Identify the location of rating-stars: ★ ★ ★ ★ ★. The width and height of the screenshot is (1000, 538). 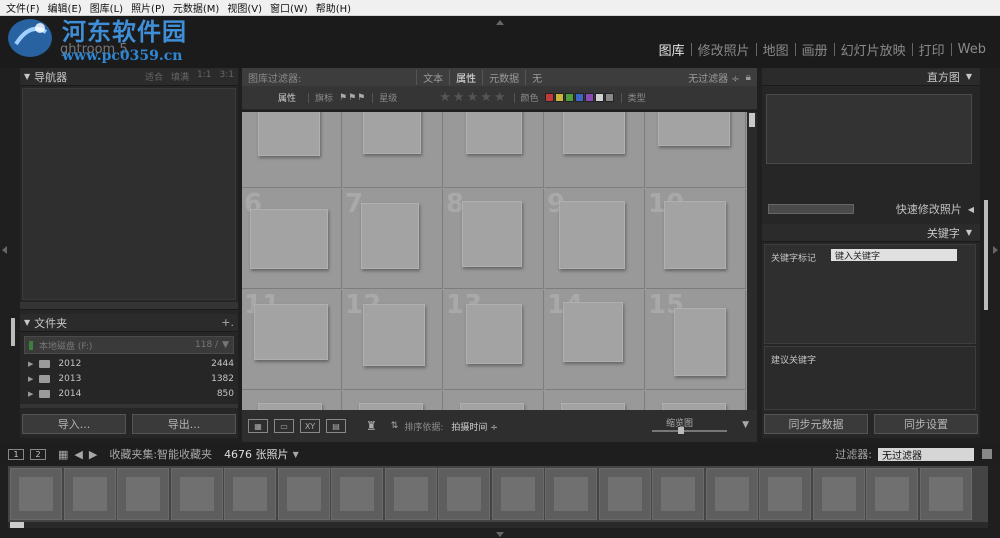
(473, 97).